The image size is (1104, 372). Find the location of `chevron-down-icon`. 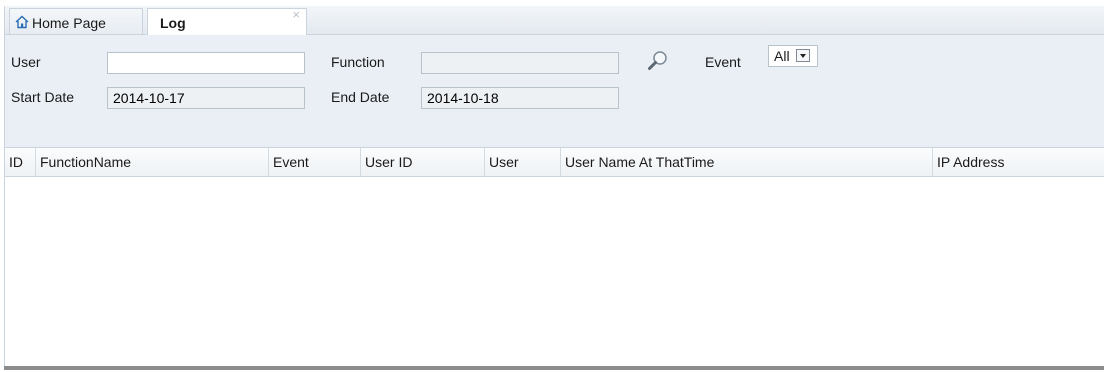

chevron-down-icon is located at coordinates (803, 55).